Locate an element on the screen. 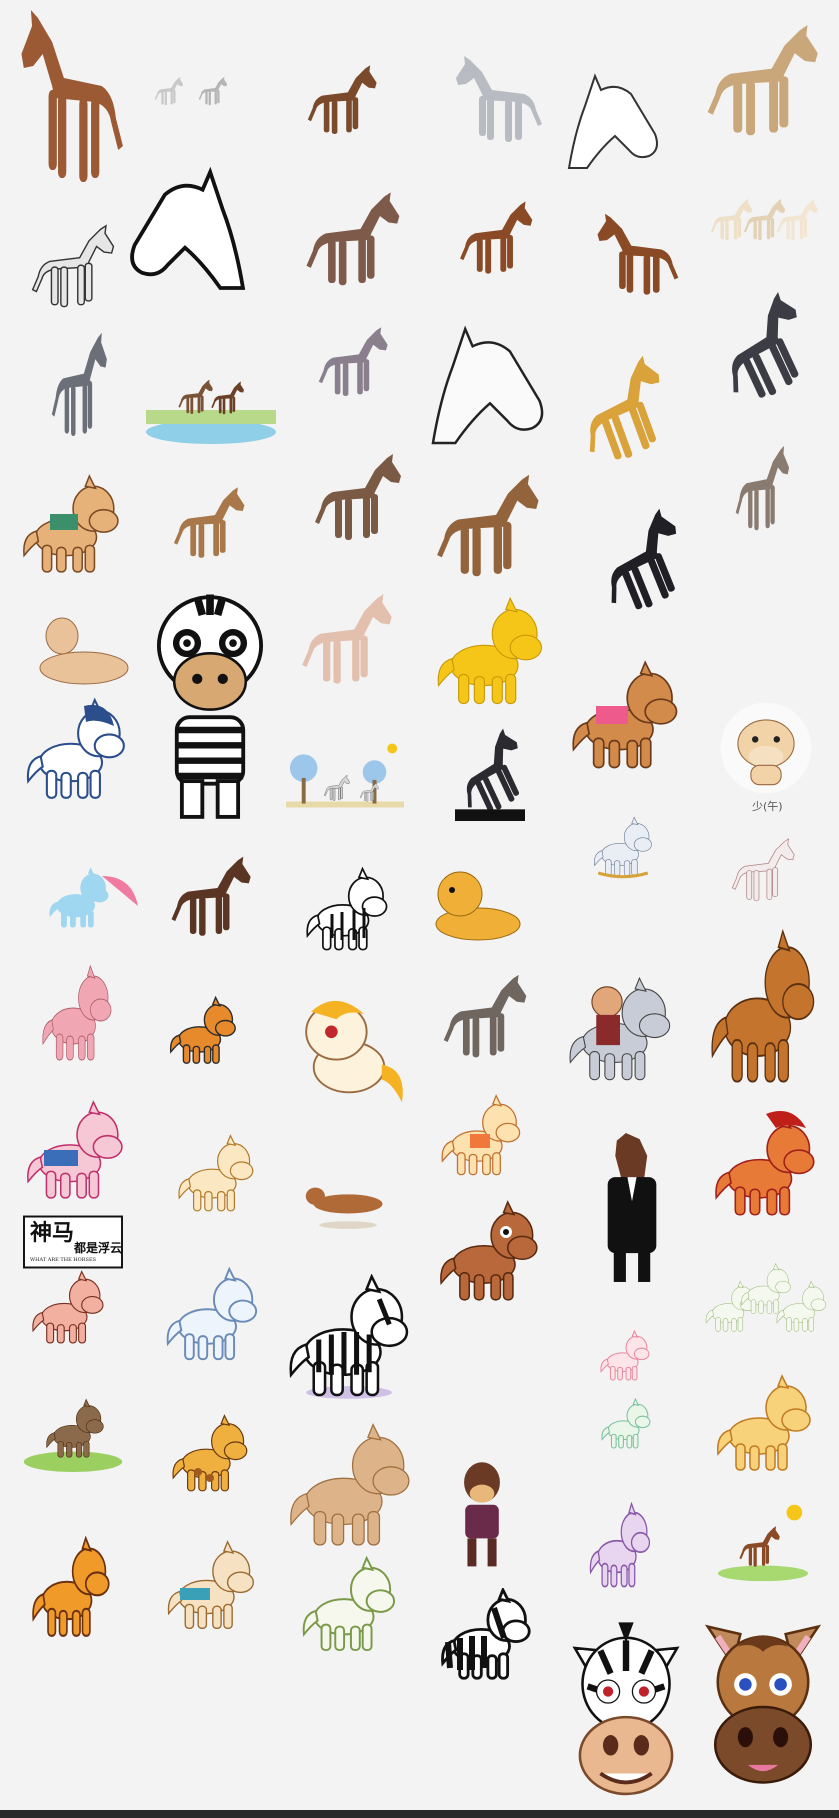 The image size is (839, 1818). grey-horse-trotting is located at coordinates (498, 102).